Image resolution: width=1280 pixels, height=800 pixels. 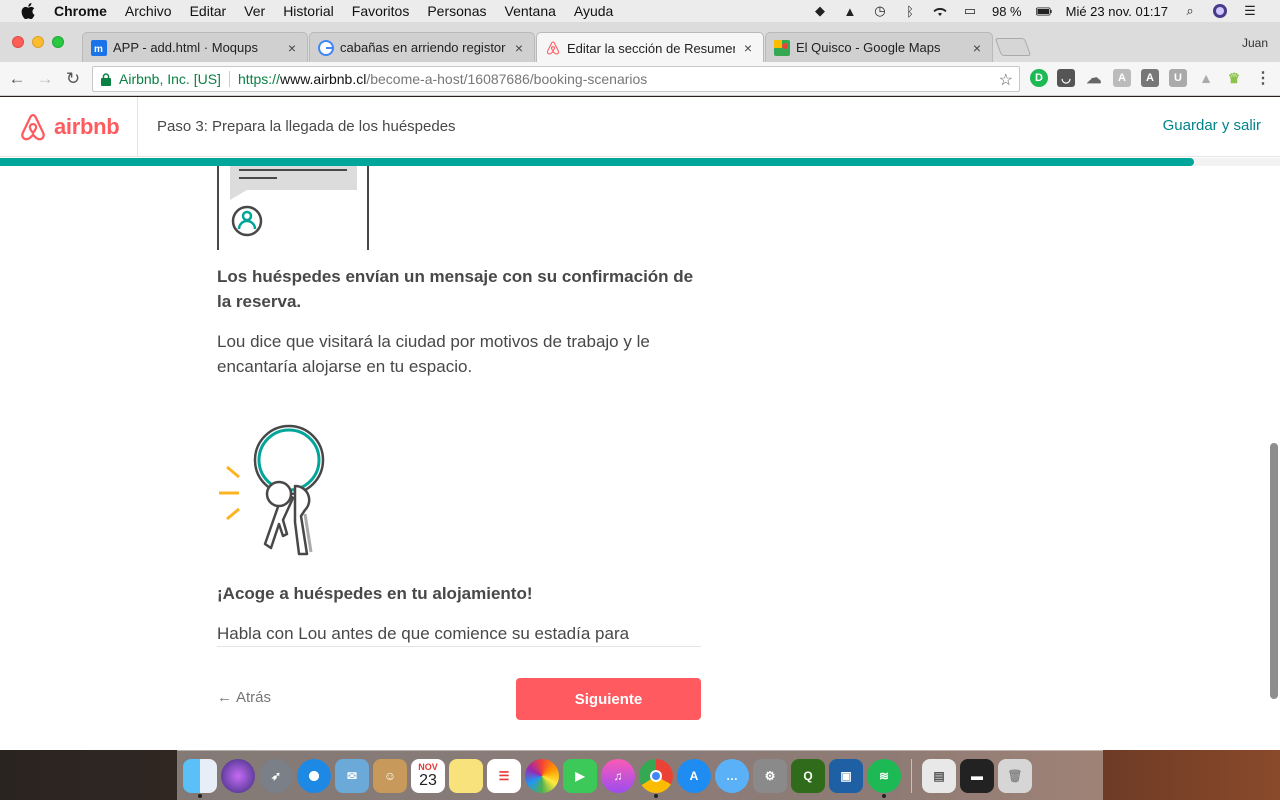 What do you see at coordinates (1015, 775) in the screenshot?
I see `trash-icon: 🗑` at bounding box center [1015, 775].